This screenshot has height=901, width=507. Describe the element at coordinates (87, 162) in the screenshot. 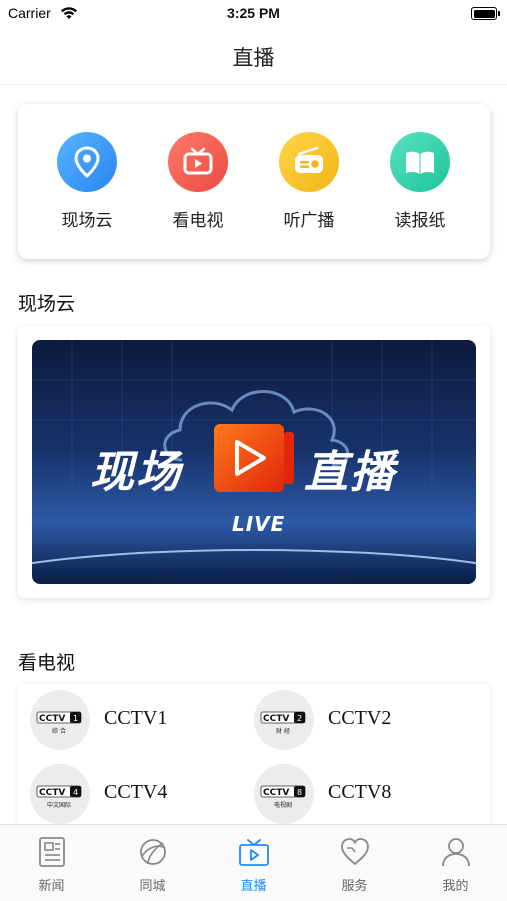

I see `location-pin-icon` at that location.